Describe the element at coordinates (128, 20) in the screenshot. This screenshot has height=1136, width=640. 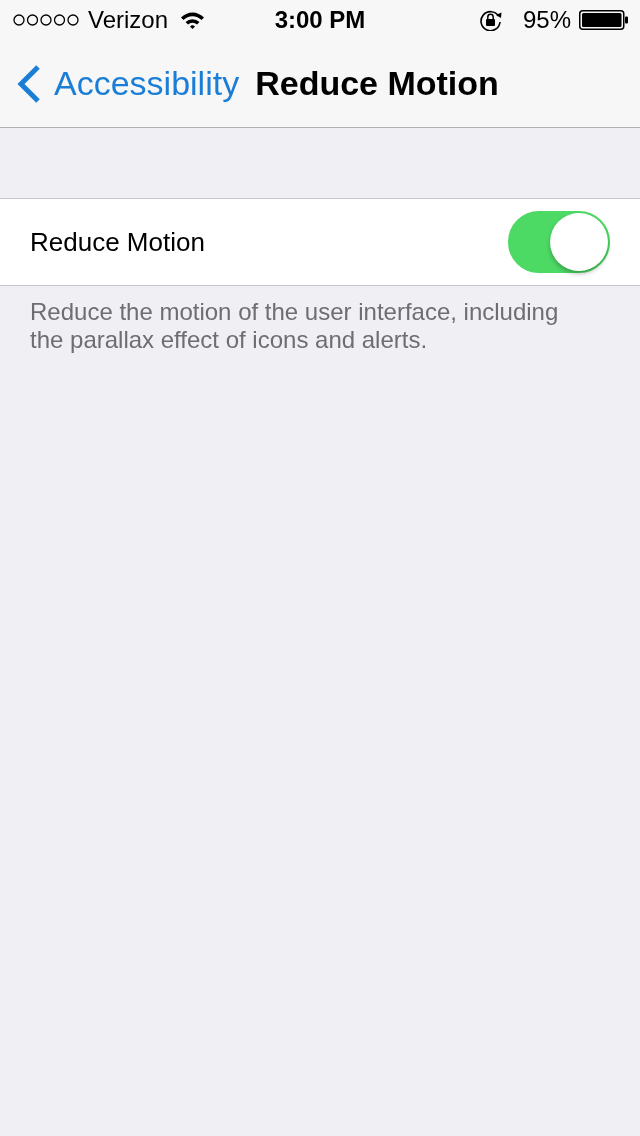
I see `carrier-name: Verizon` at that location.